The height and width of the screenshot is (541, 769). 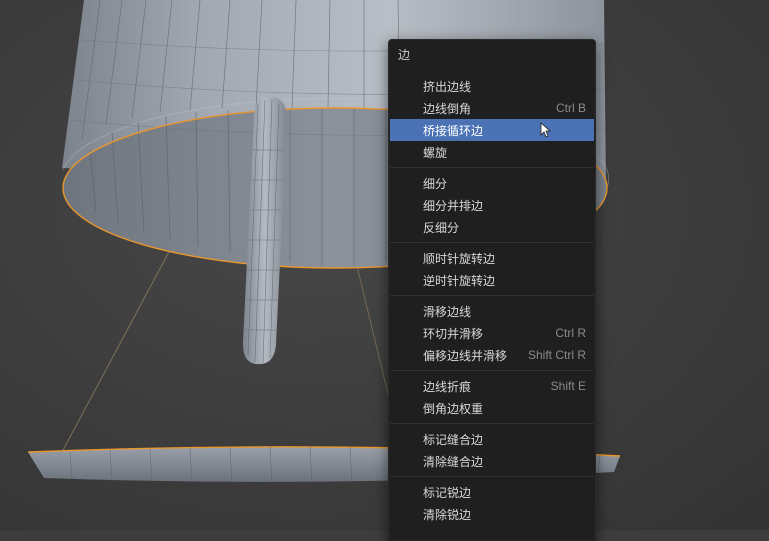 What do you see at coordinates (492, 514) in the screenshot?
I see `menu-item: 清除锐边` at bounding box center [492, 514].